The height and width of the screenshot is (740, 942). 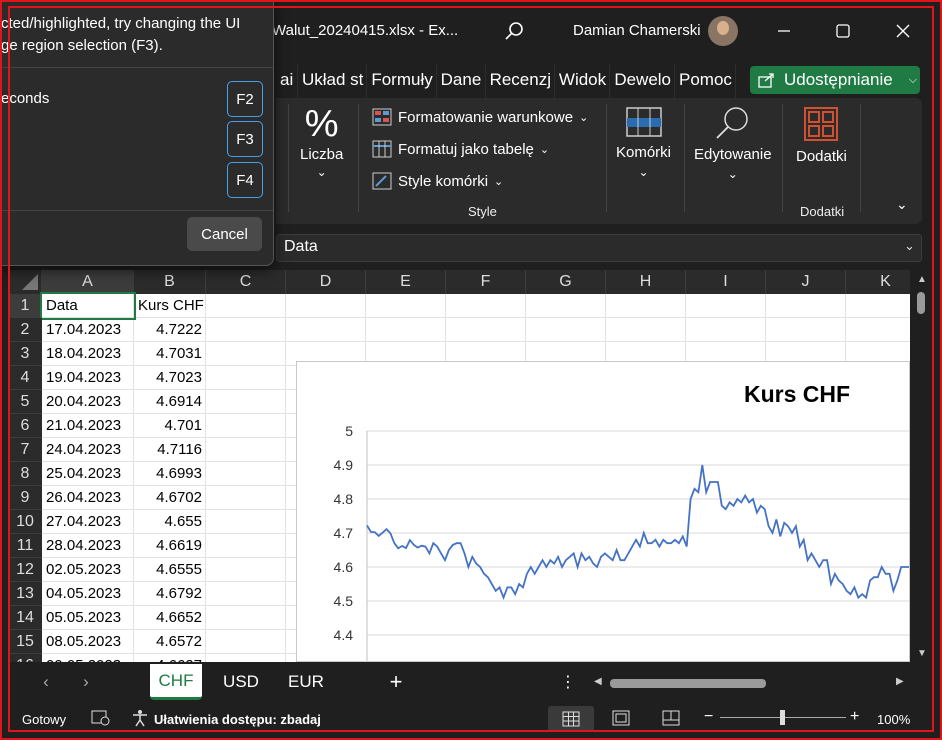 What do you see at coordinates (671, 719) in the screenshot?
I see `page-break-icon` at bounding box center [671, 719].